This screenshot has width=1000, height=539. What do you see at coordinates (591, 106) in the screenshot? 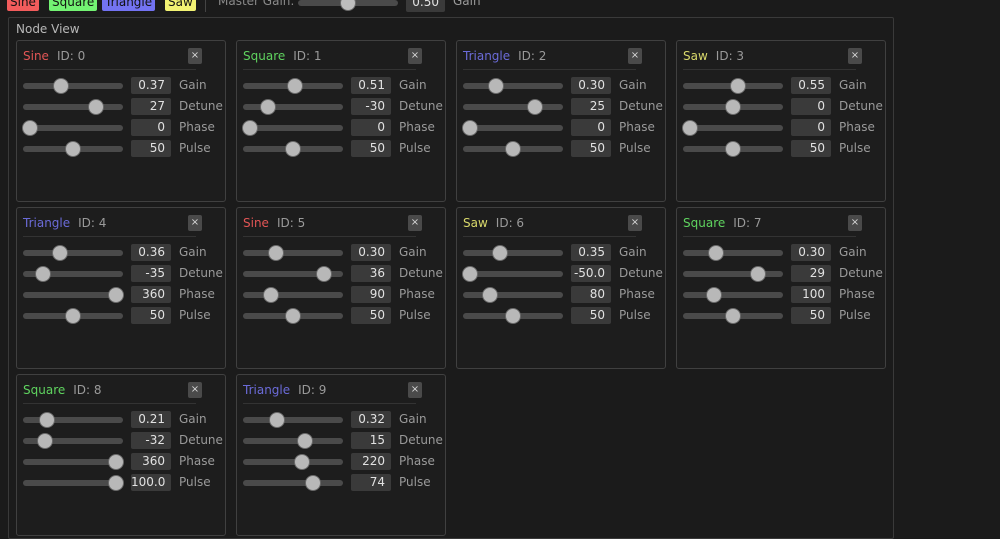
I see `detune-value-field: 25` at bounding box center [591, 106].